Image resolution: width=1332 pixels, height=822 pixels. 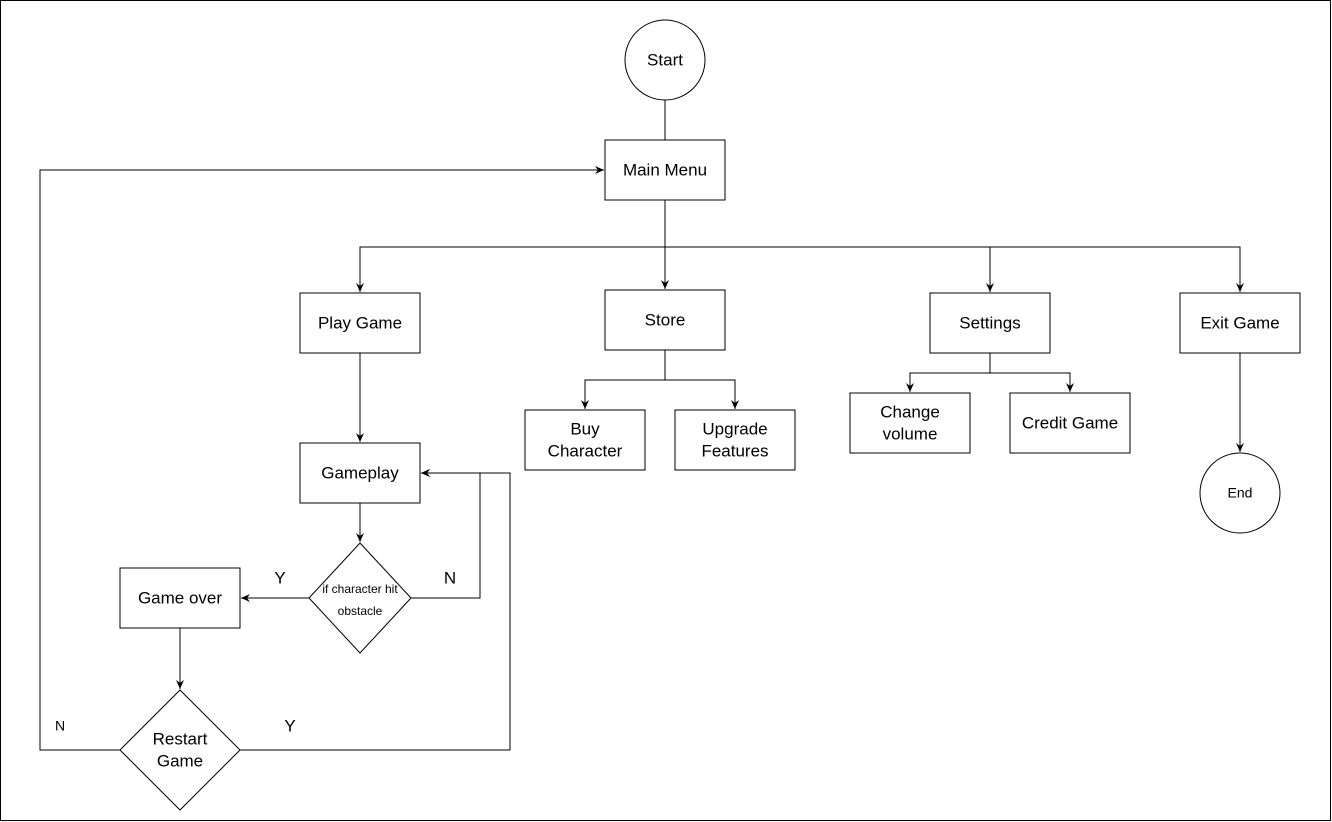 I want to click on node-label: Start, so click(x=665, y=59).